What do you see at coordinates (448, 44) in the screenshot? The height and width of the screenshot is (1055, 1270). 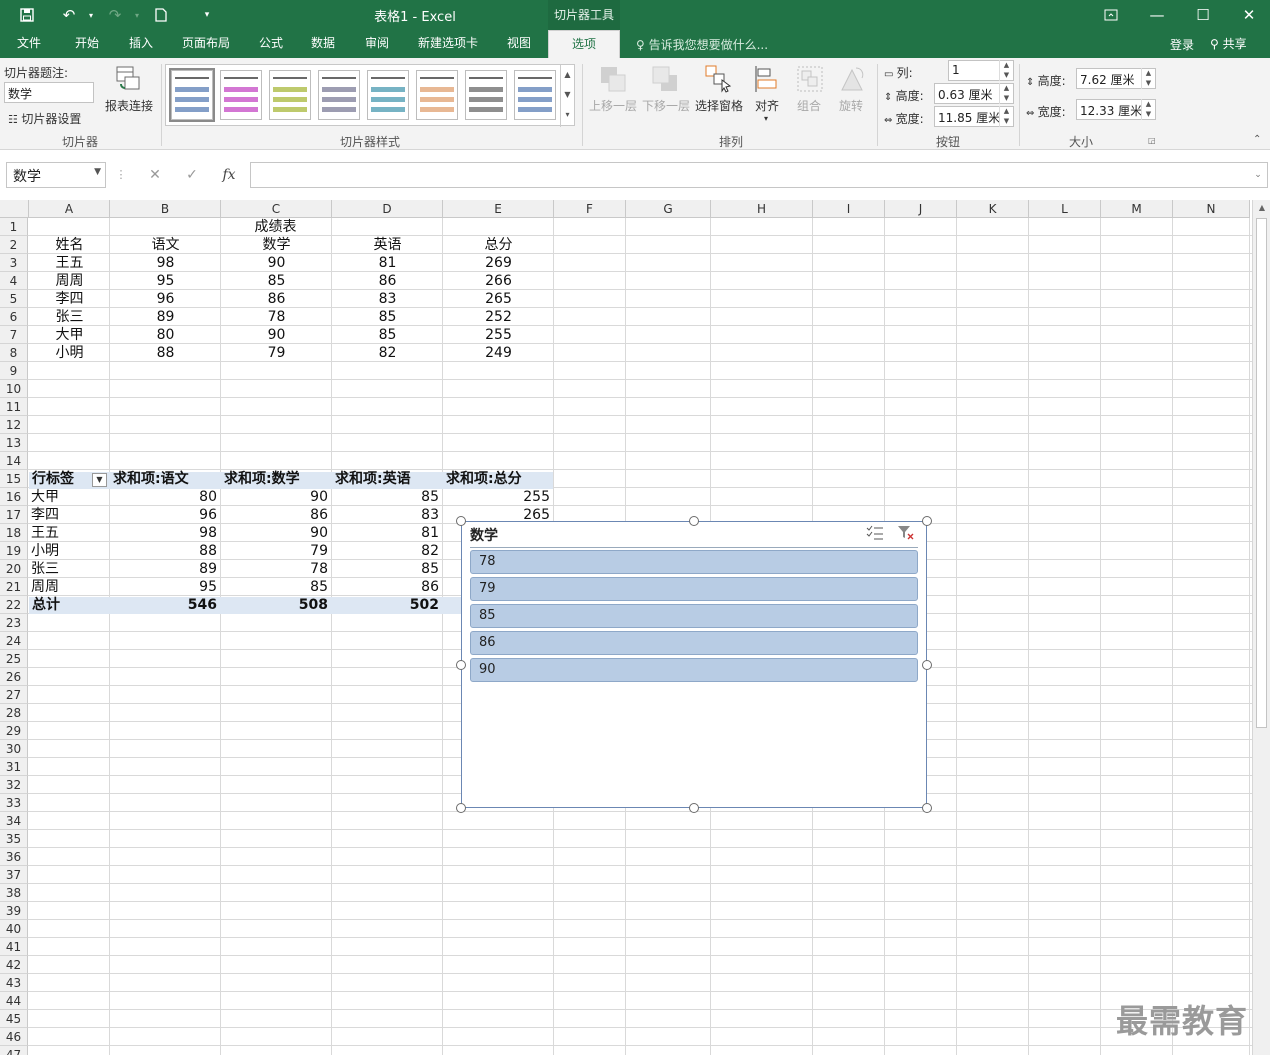 I see `tab-new-tab: 新建选项卡` at bounding box center [448, 44].